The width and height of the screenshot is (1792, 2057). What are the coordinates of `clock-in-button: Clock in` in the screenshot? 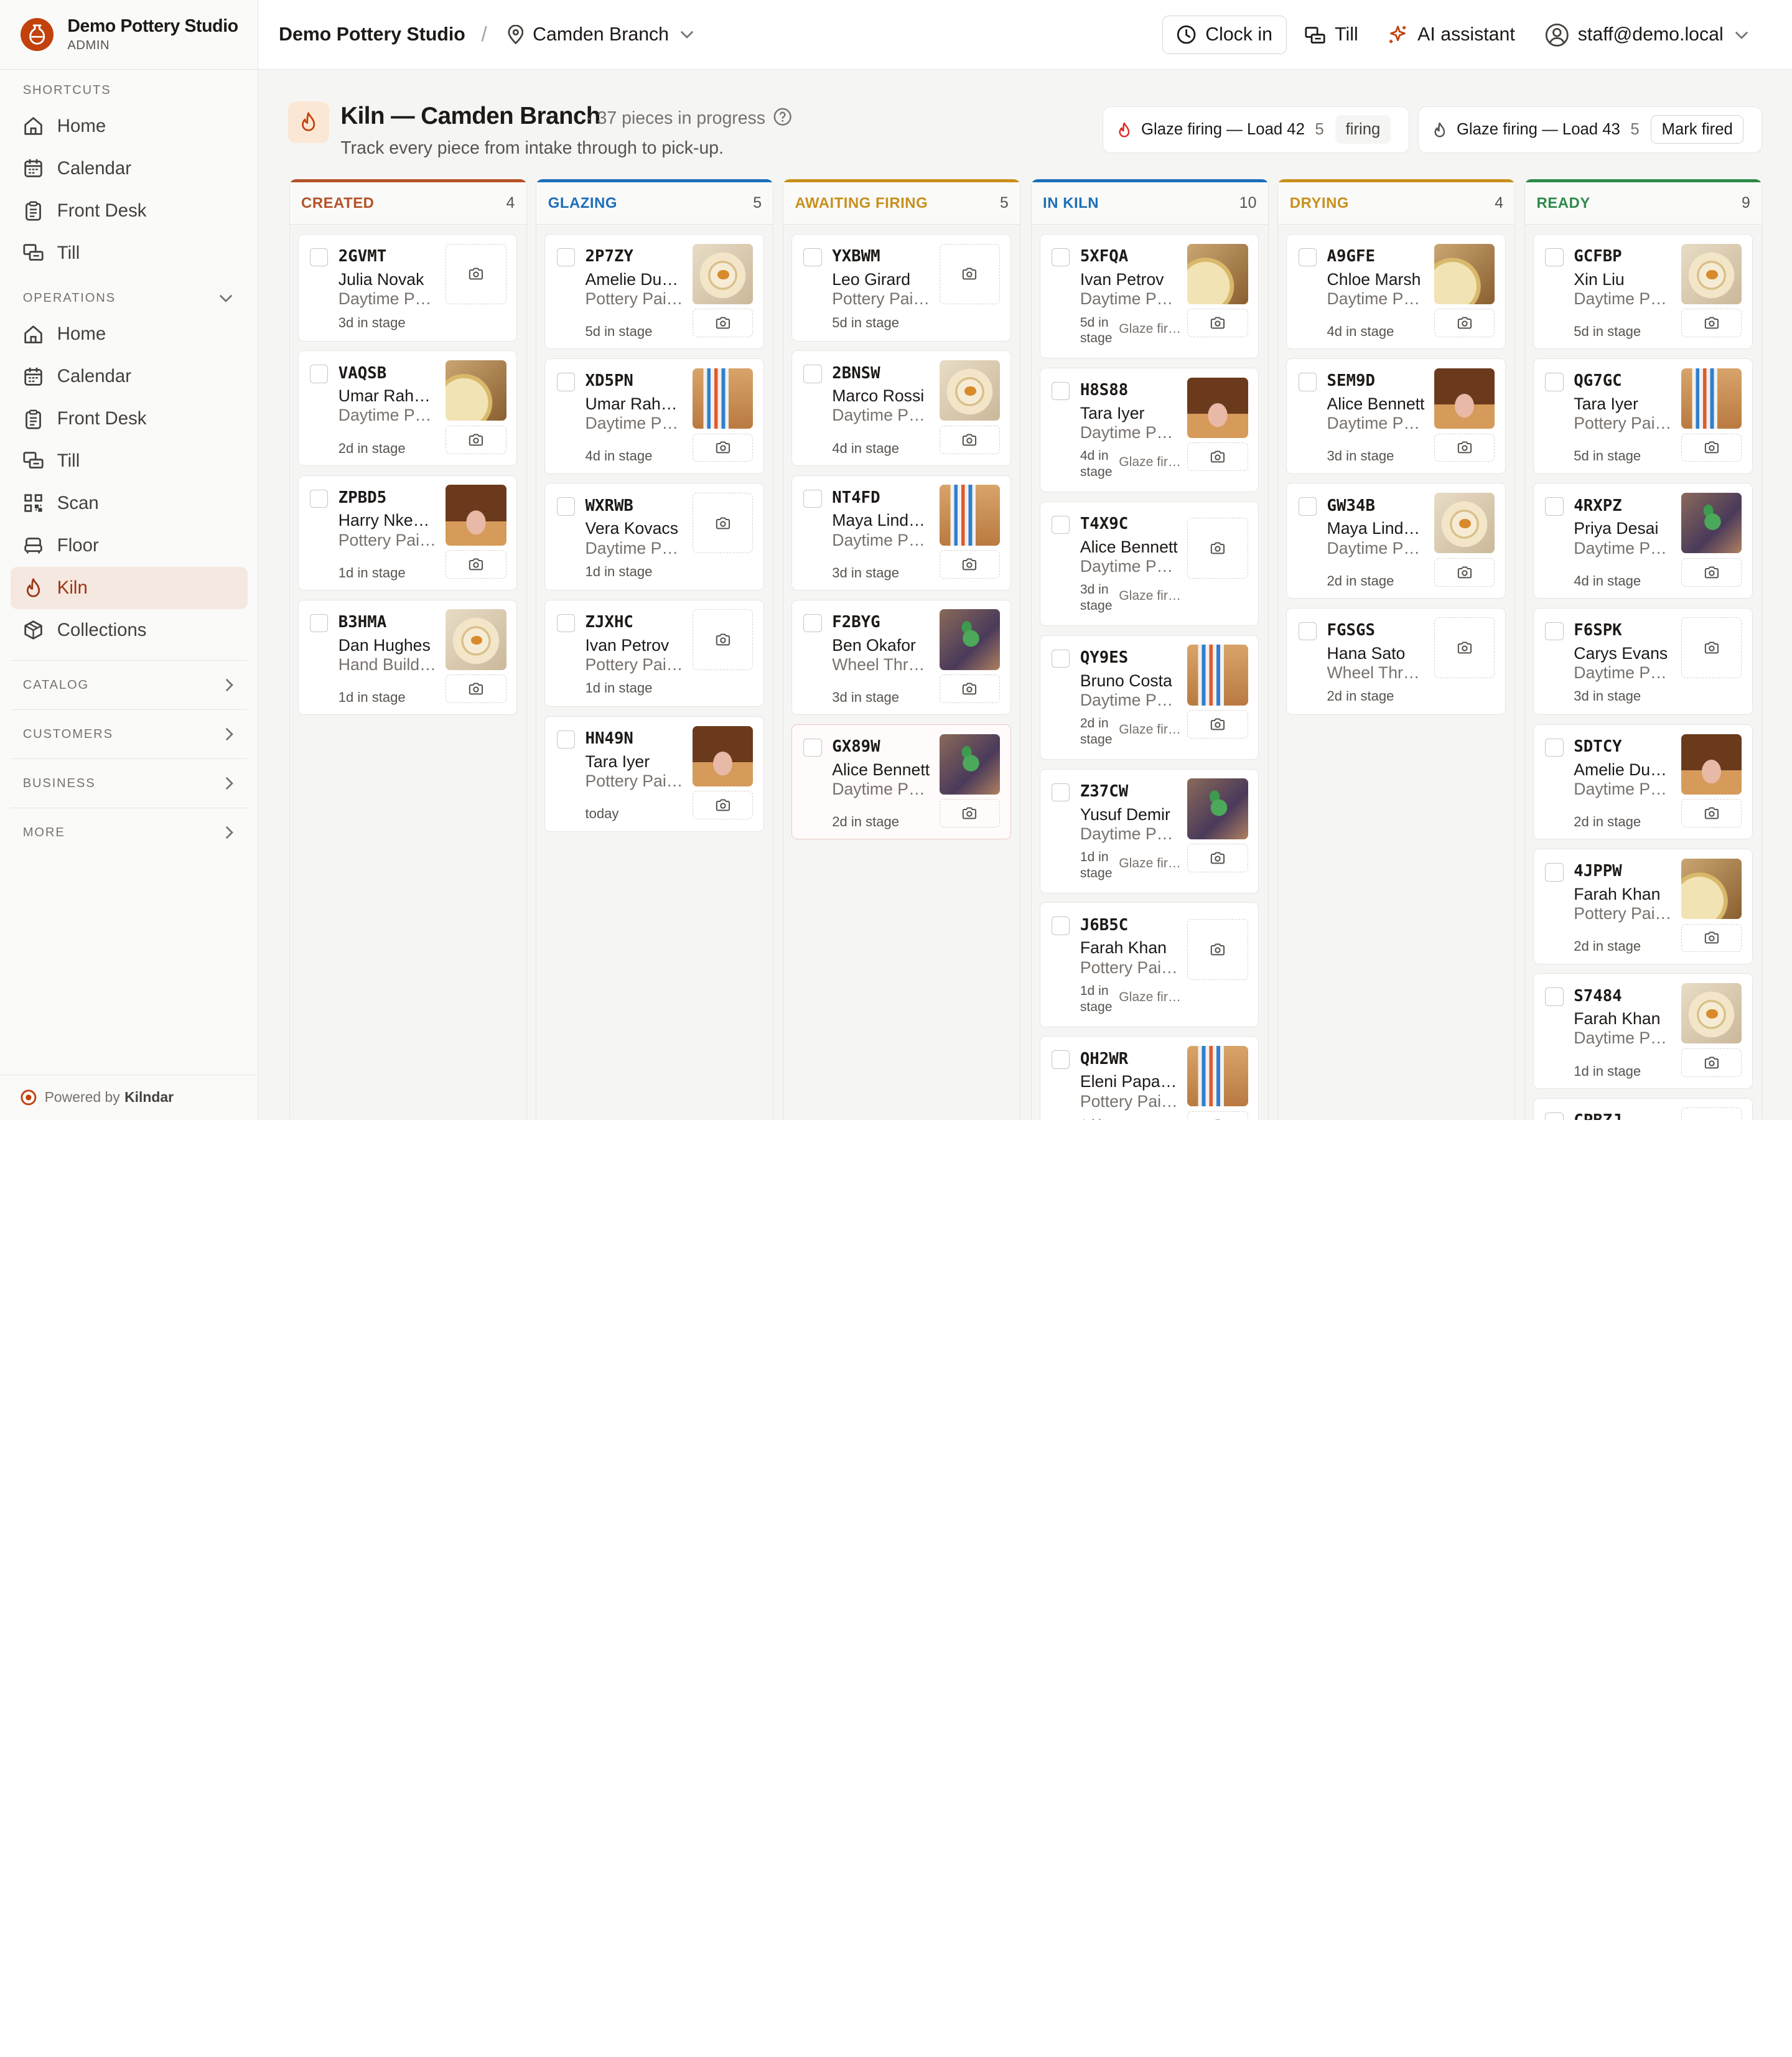 It's located at (1224, 35).